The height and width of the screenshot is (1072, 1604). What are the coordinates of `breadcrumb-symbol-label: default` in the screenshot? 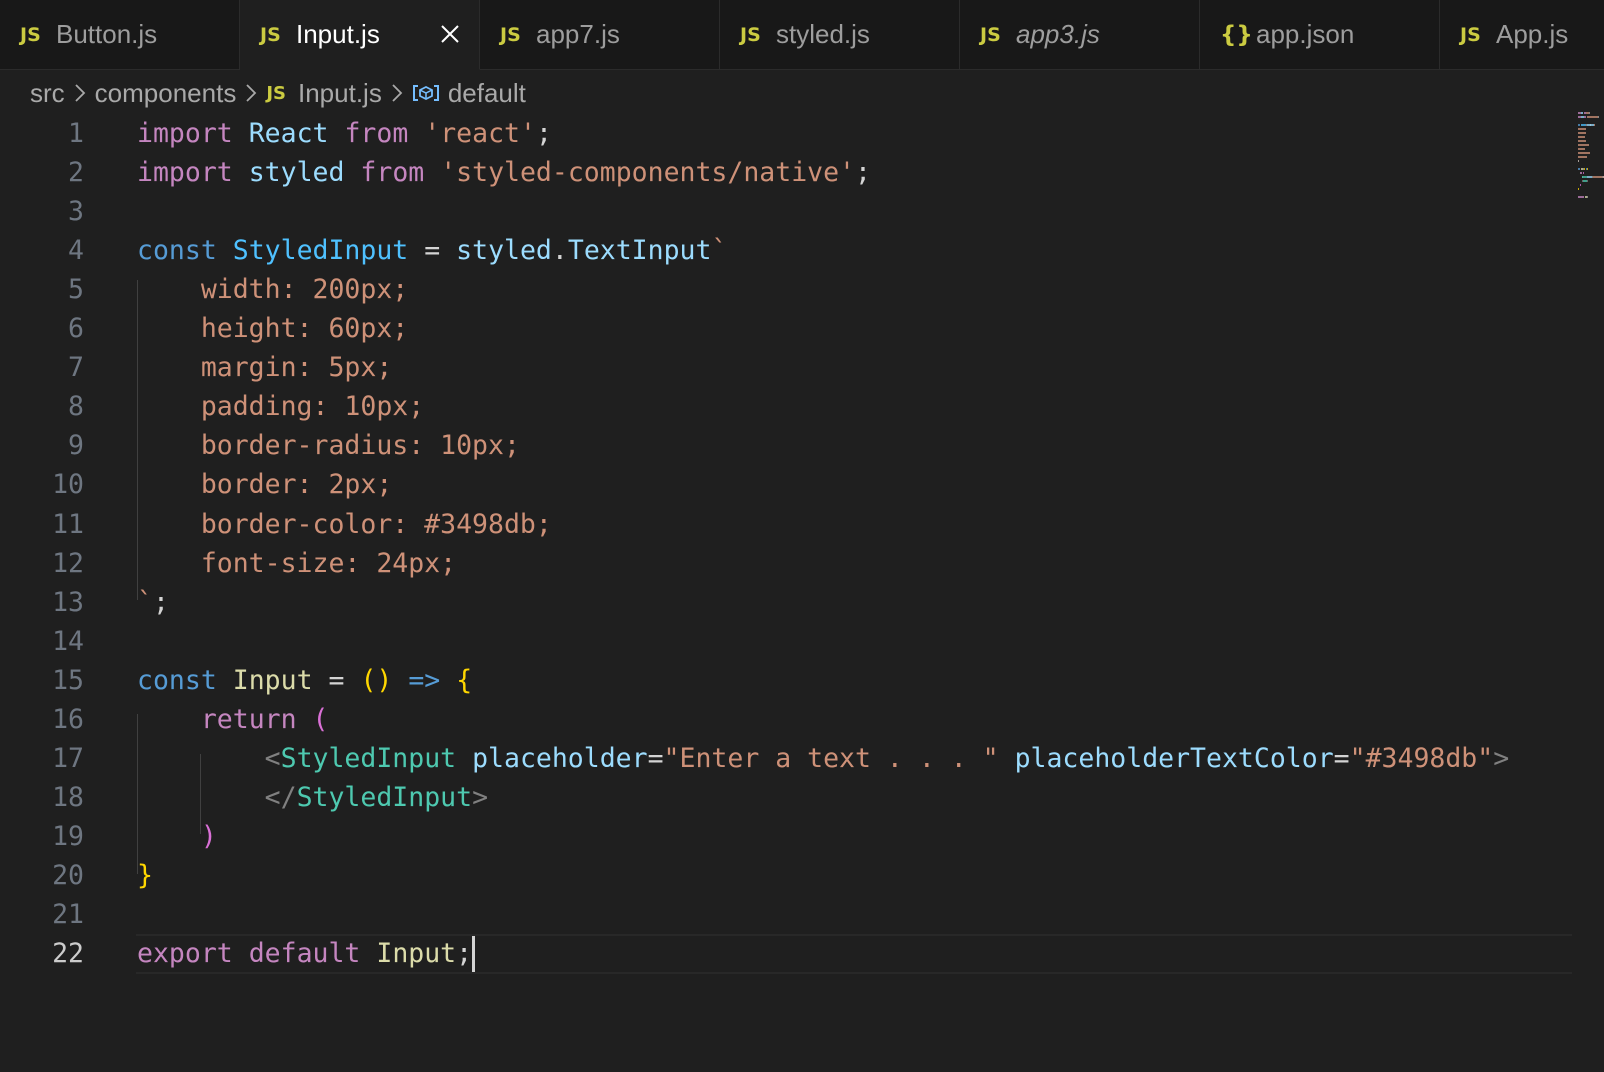 It's located at (486, 92).